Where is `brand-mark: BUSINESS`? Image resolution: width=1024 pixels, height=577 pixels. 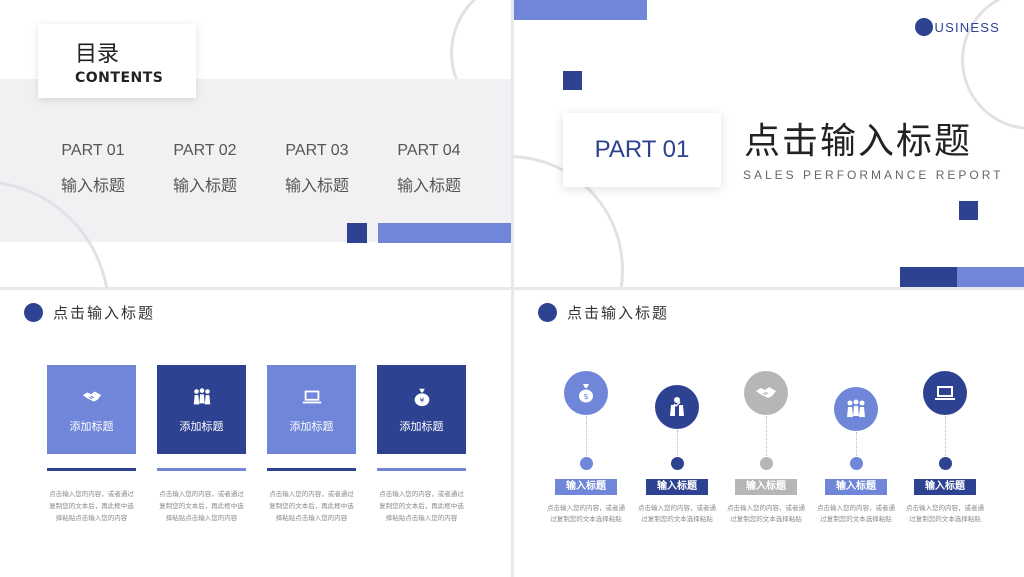
brand-mark: BUSINESS is located at coordinates (957, 27).